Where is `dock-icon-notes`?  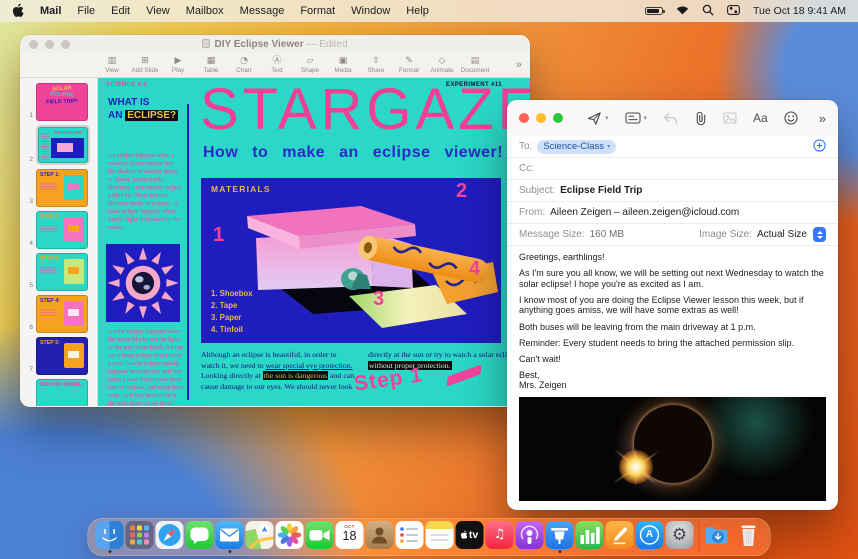 dock-icon-notes is located at coordinates (440, 537).